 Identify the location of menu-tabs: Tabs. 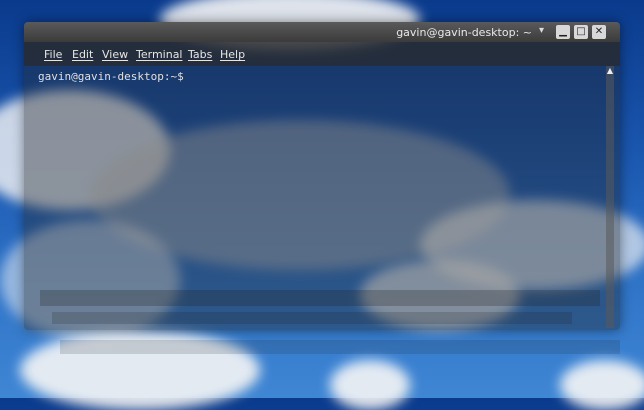
(200, 54).